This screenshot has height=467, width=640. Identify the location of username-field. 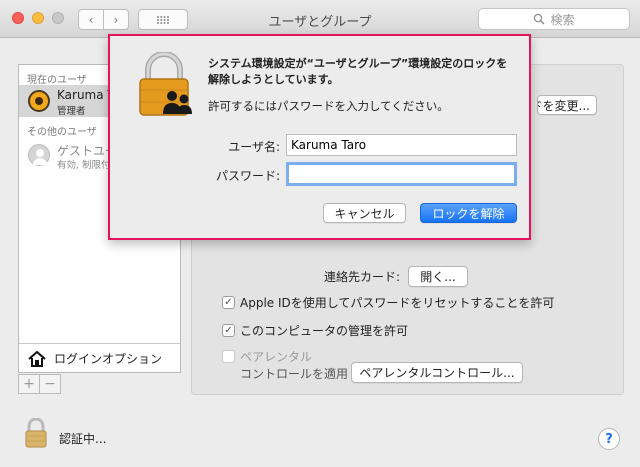
(401, 145).